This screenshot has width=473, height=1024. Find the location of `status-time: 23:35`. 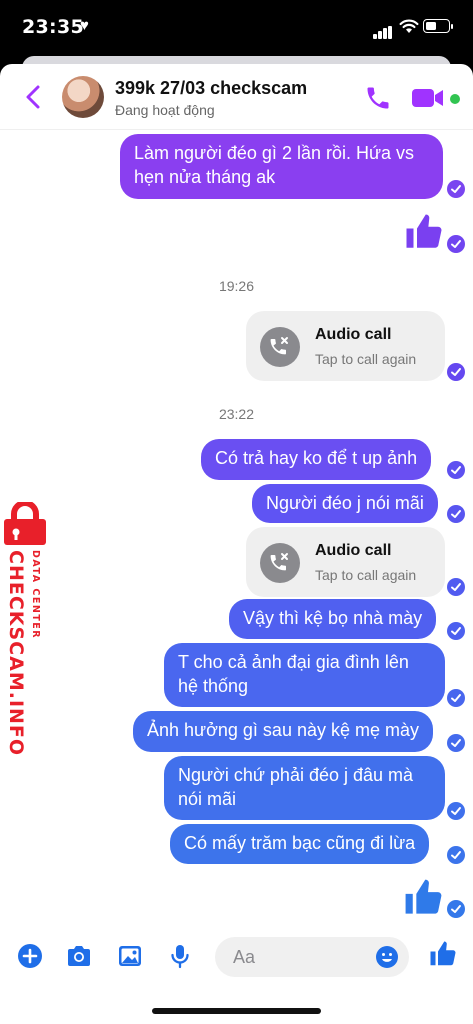

status-time: 23:35 is located at coordinates (53, 27).